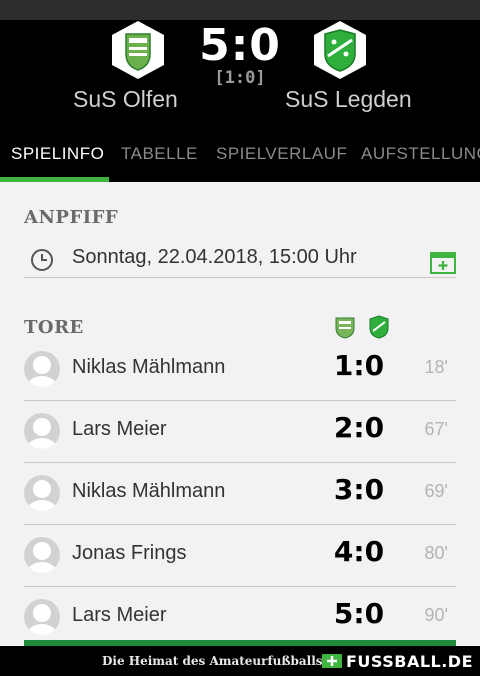 The height and width of the screenshot is (676, 480). What do you see at coordinates (138, 50) in the screenshot?
I see `home-team-crest` at bounding box center [138, 50].